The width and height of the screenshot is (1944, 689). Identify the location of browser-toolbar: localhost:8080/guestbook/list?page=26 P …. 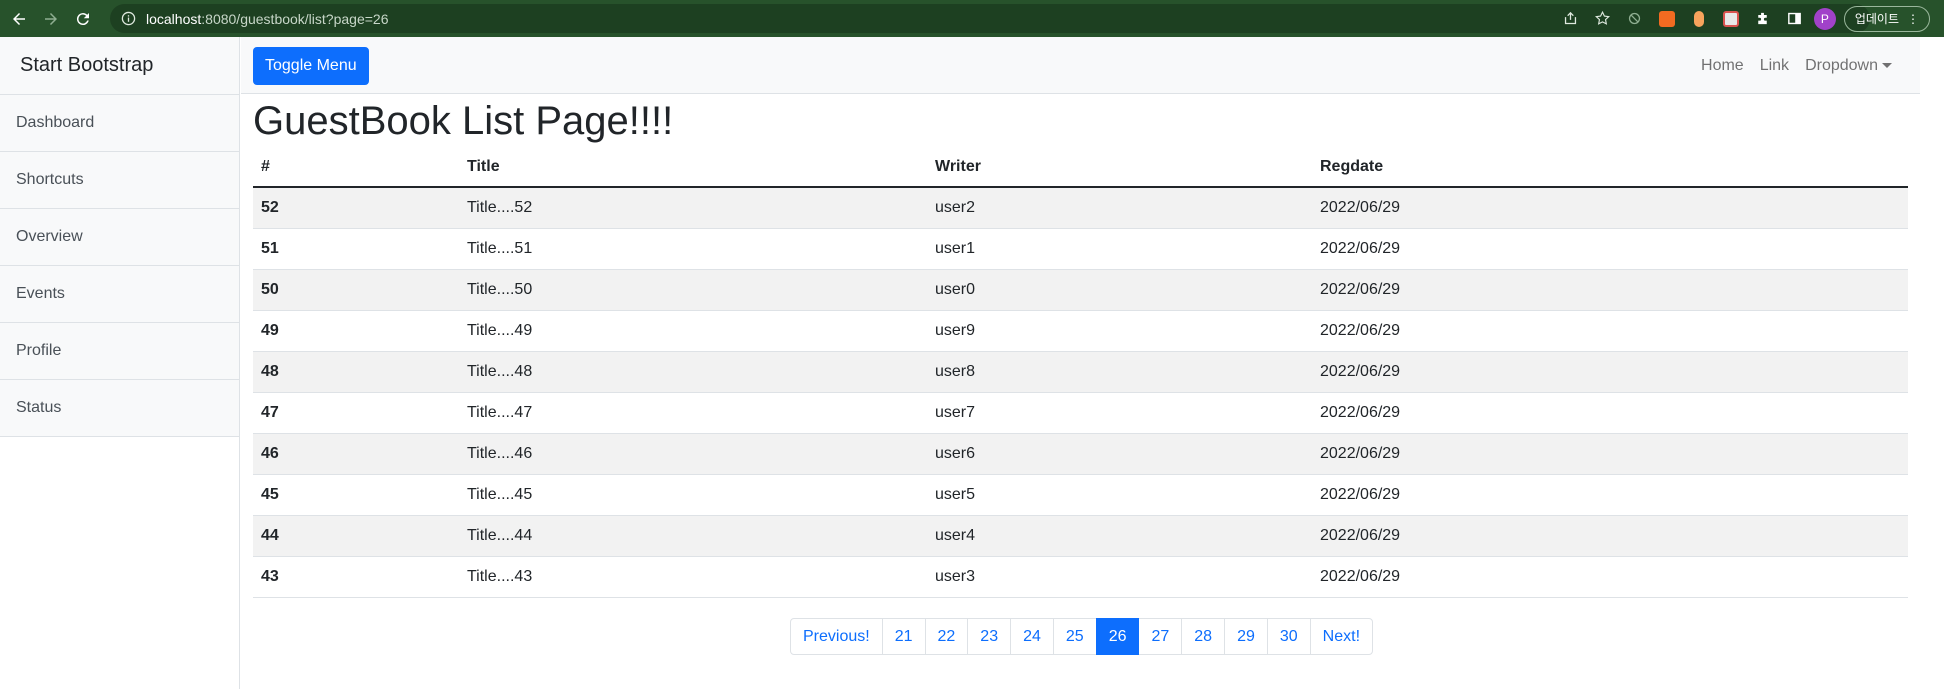
(972, 18).